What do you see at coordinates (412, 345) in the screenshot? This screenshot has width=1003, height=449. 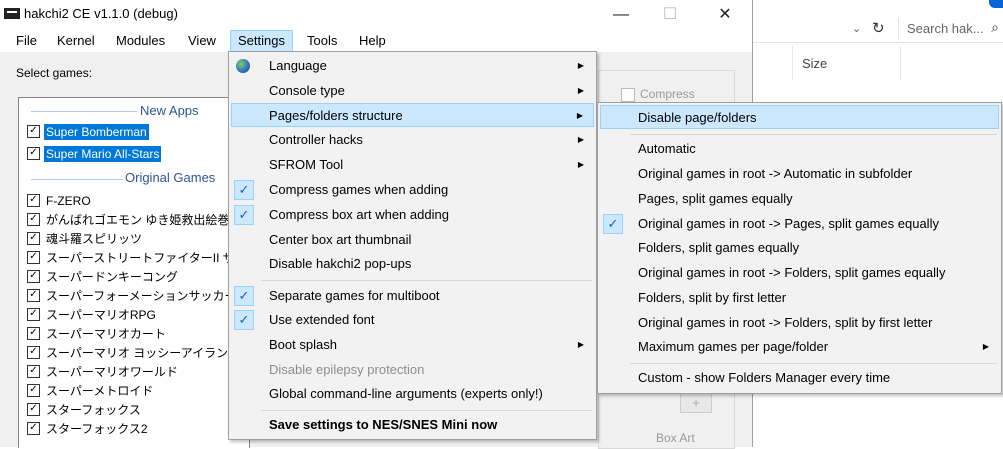 I see `menu-item-boot-splash: Boot splash ▶` at bounding box center [412, 345].